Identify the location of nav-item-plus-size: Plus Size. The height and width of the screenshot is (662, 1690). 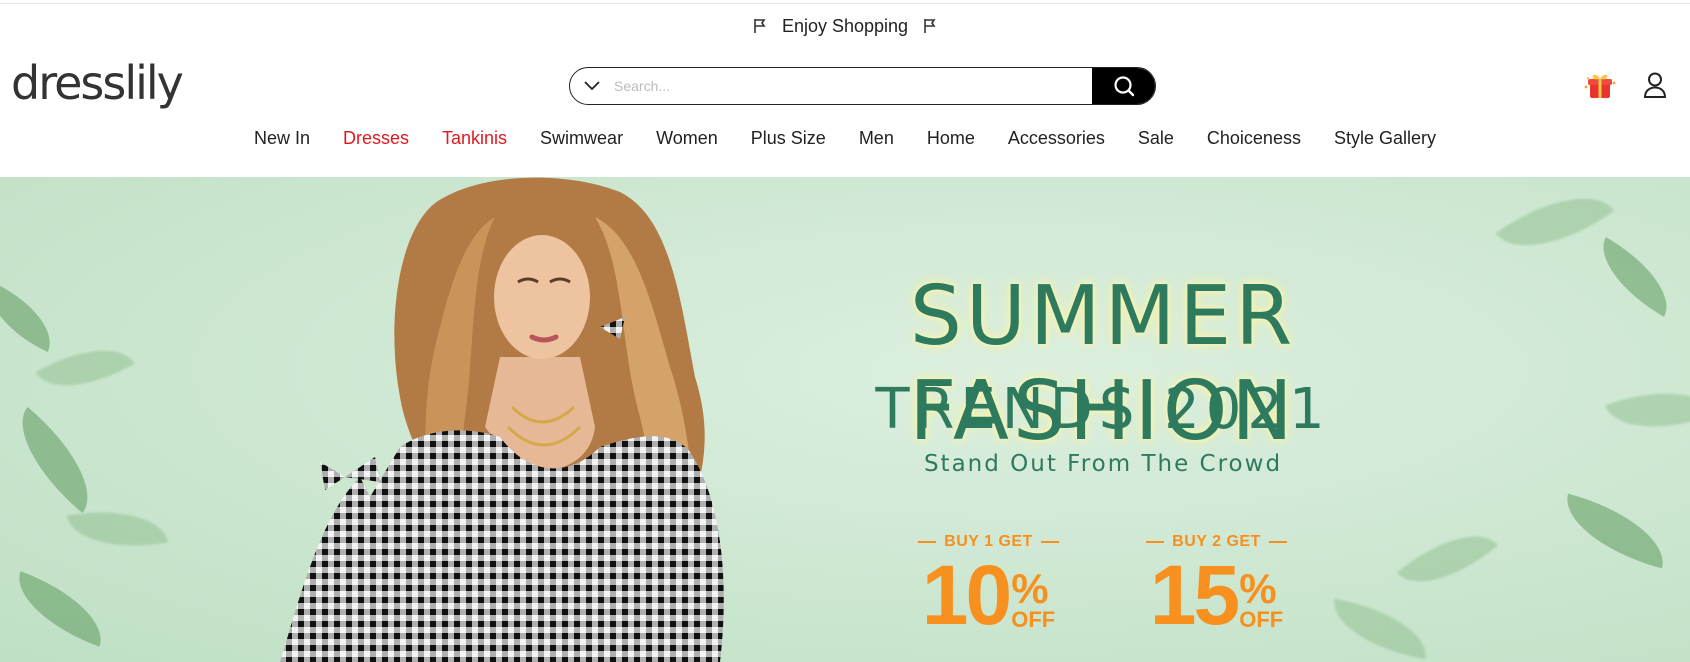
(788, 138).